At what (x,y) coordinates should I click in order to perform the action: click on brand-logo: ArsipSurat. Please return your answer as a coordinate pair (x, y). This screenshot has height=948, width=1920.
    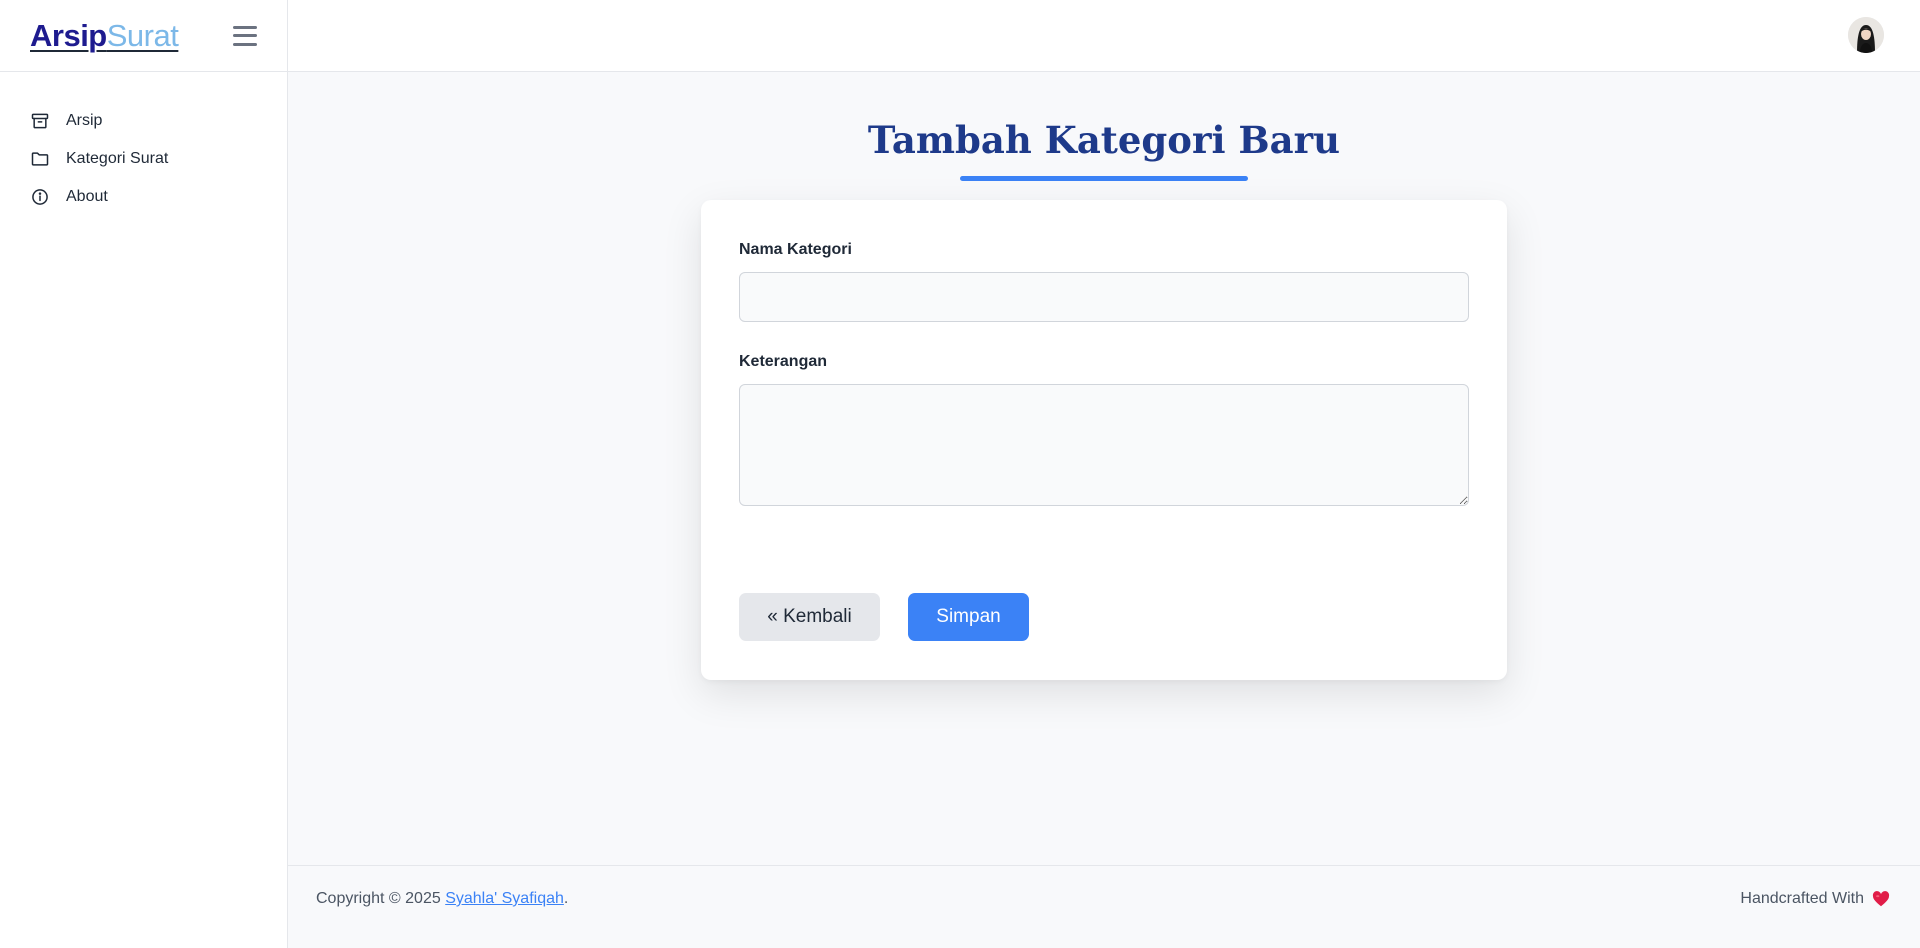
    Looking at the image, I should click on (104, 35).